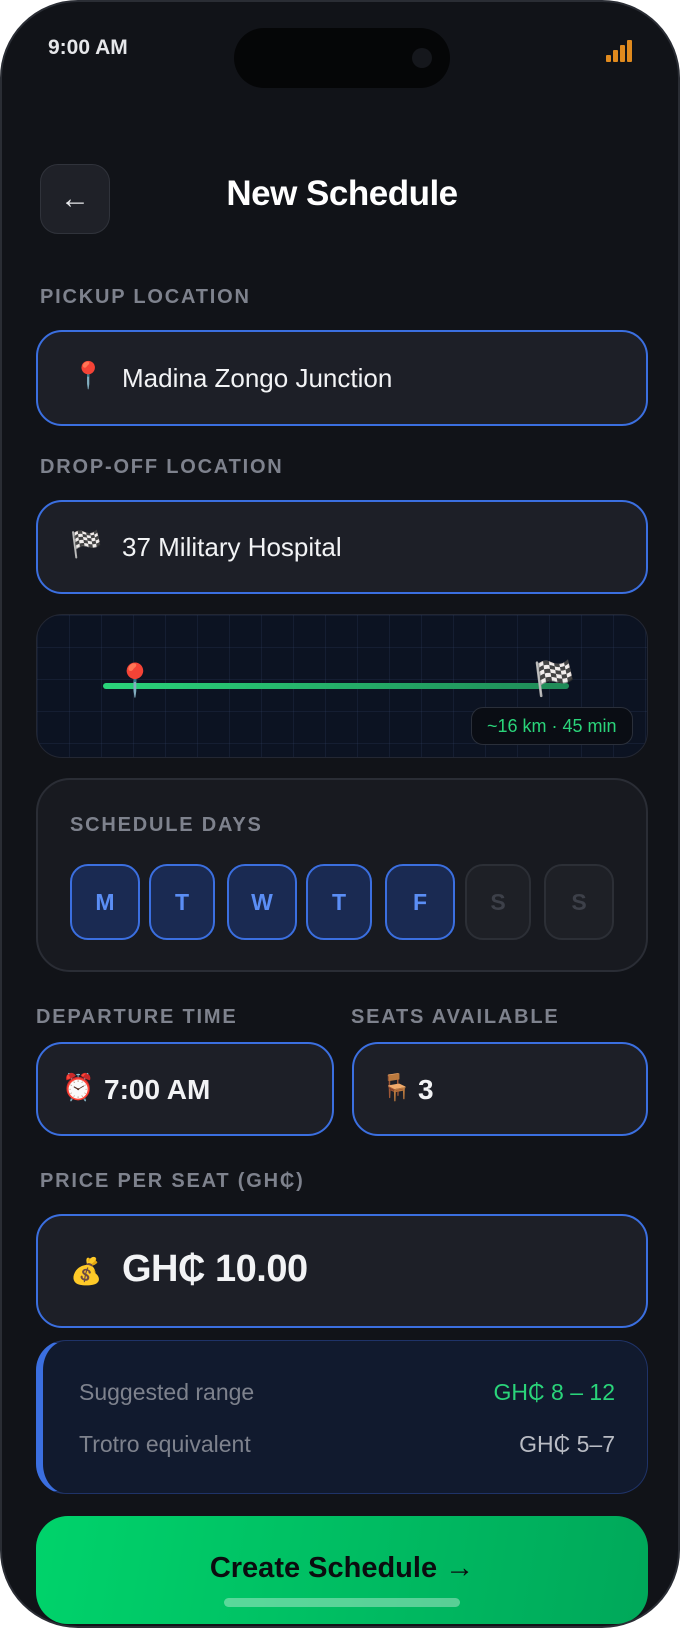 Image resolution: width=680 pixels, height=1628 pixels. Describe the element at coordinates (420, 902) in the screenshot. I see `day-toggle-friday: F` at that location.